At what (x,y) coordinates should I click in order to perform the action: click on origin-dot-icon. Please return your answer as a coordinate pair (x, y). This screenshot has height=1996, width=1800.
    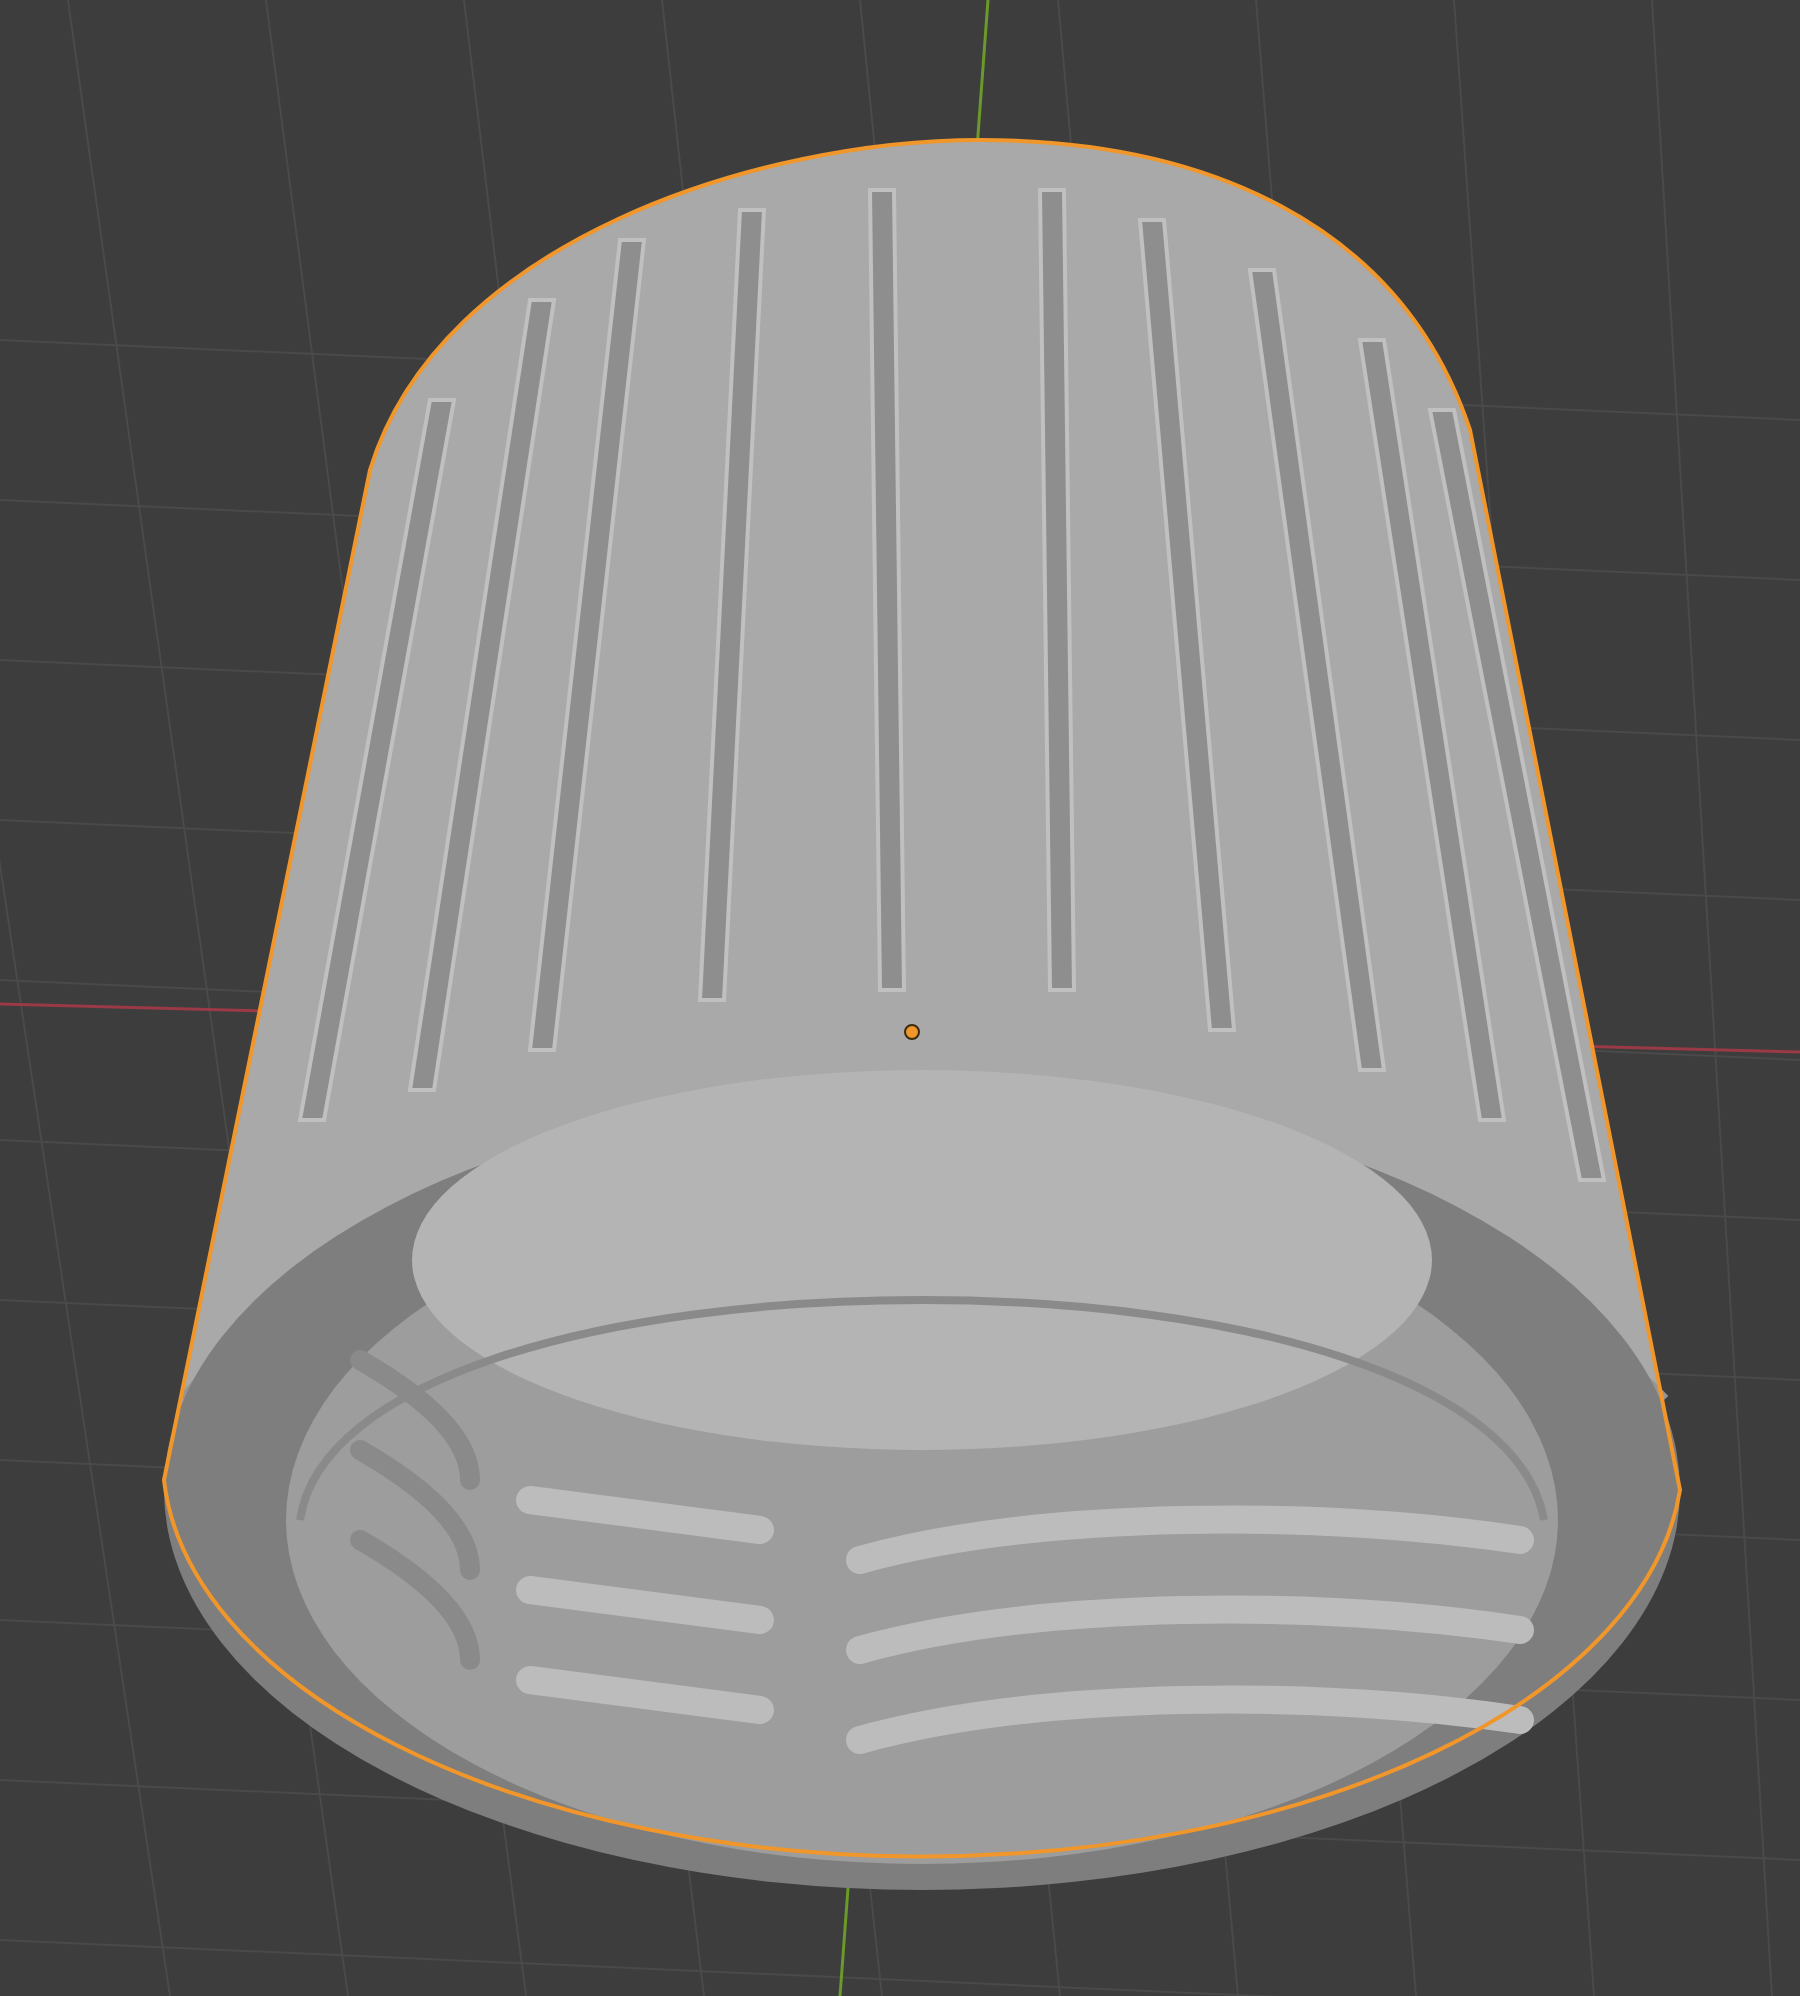
    Looking at the image, I should click on (912, 1032).